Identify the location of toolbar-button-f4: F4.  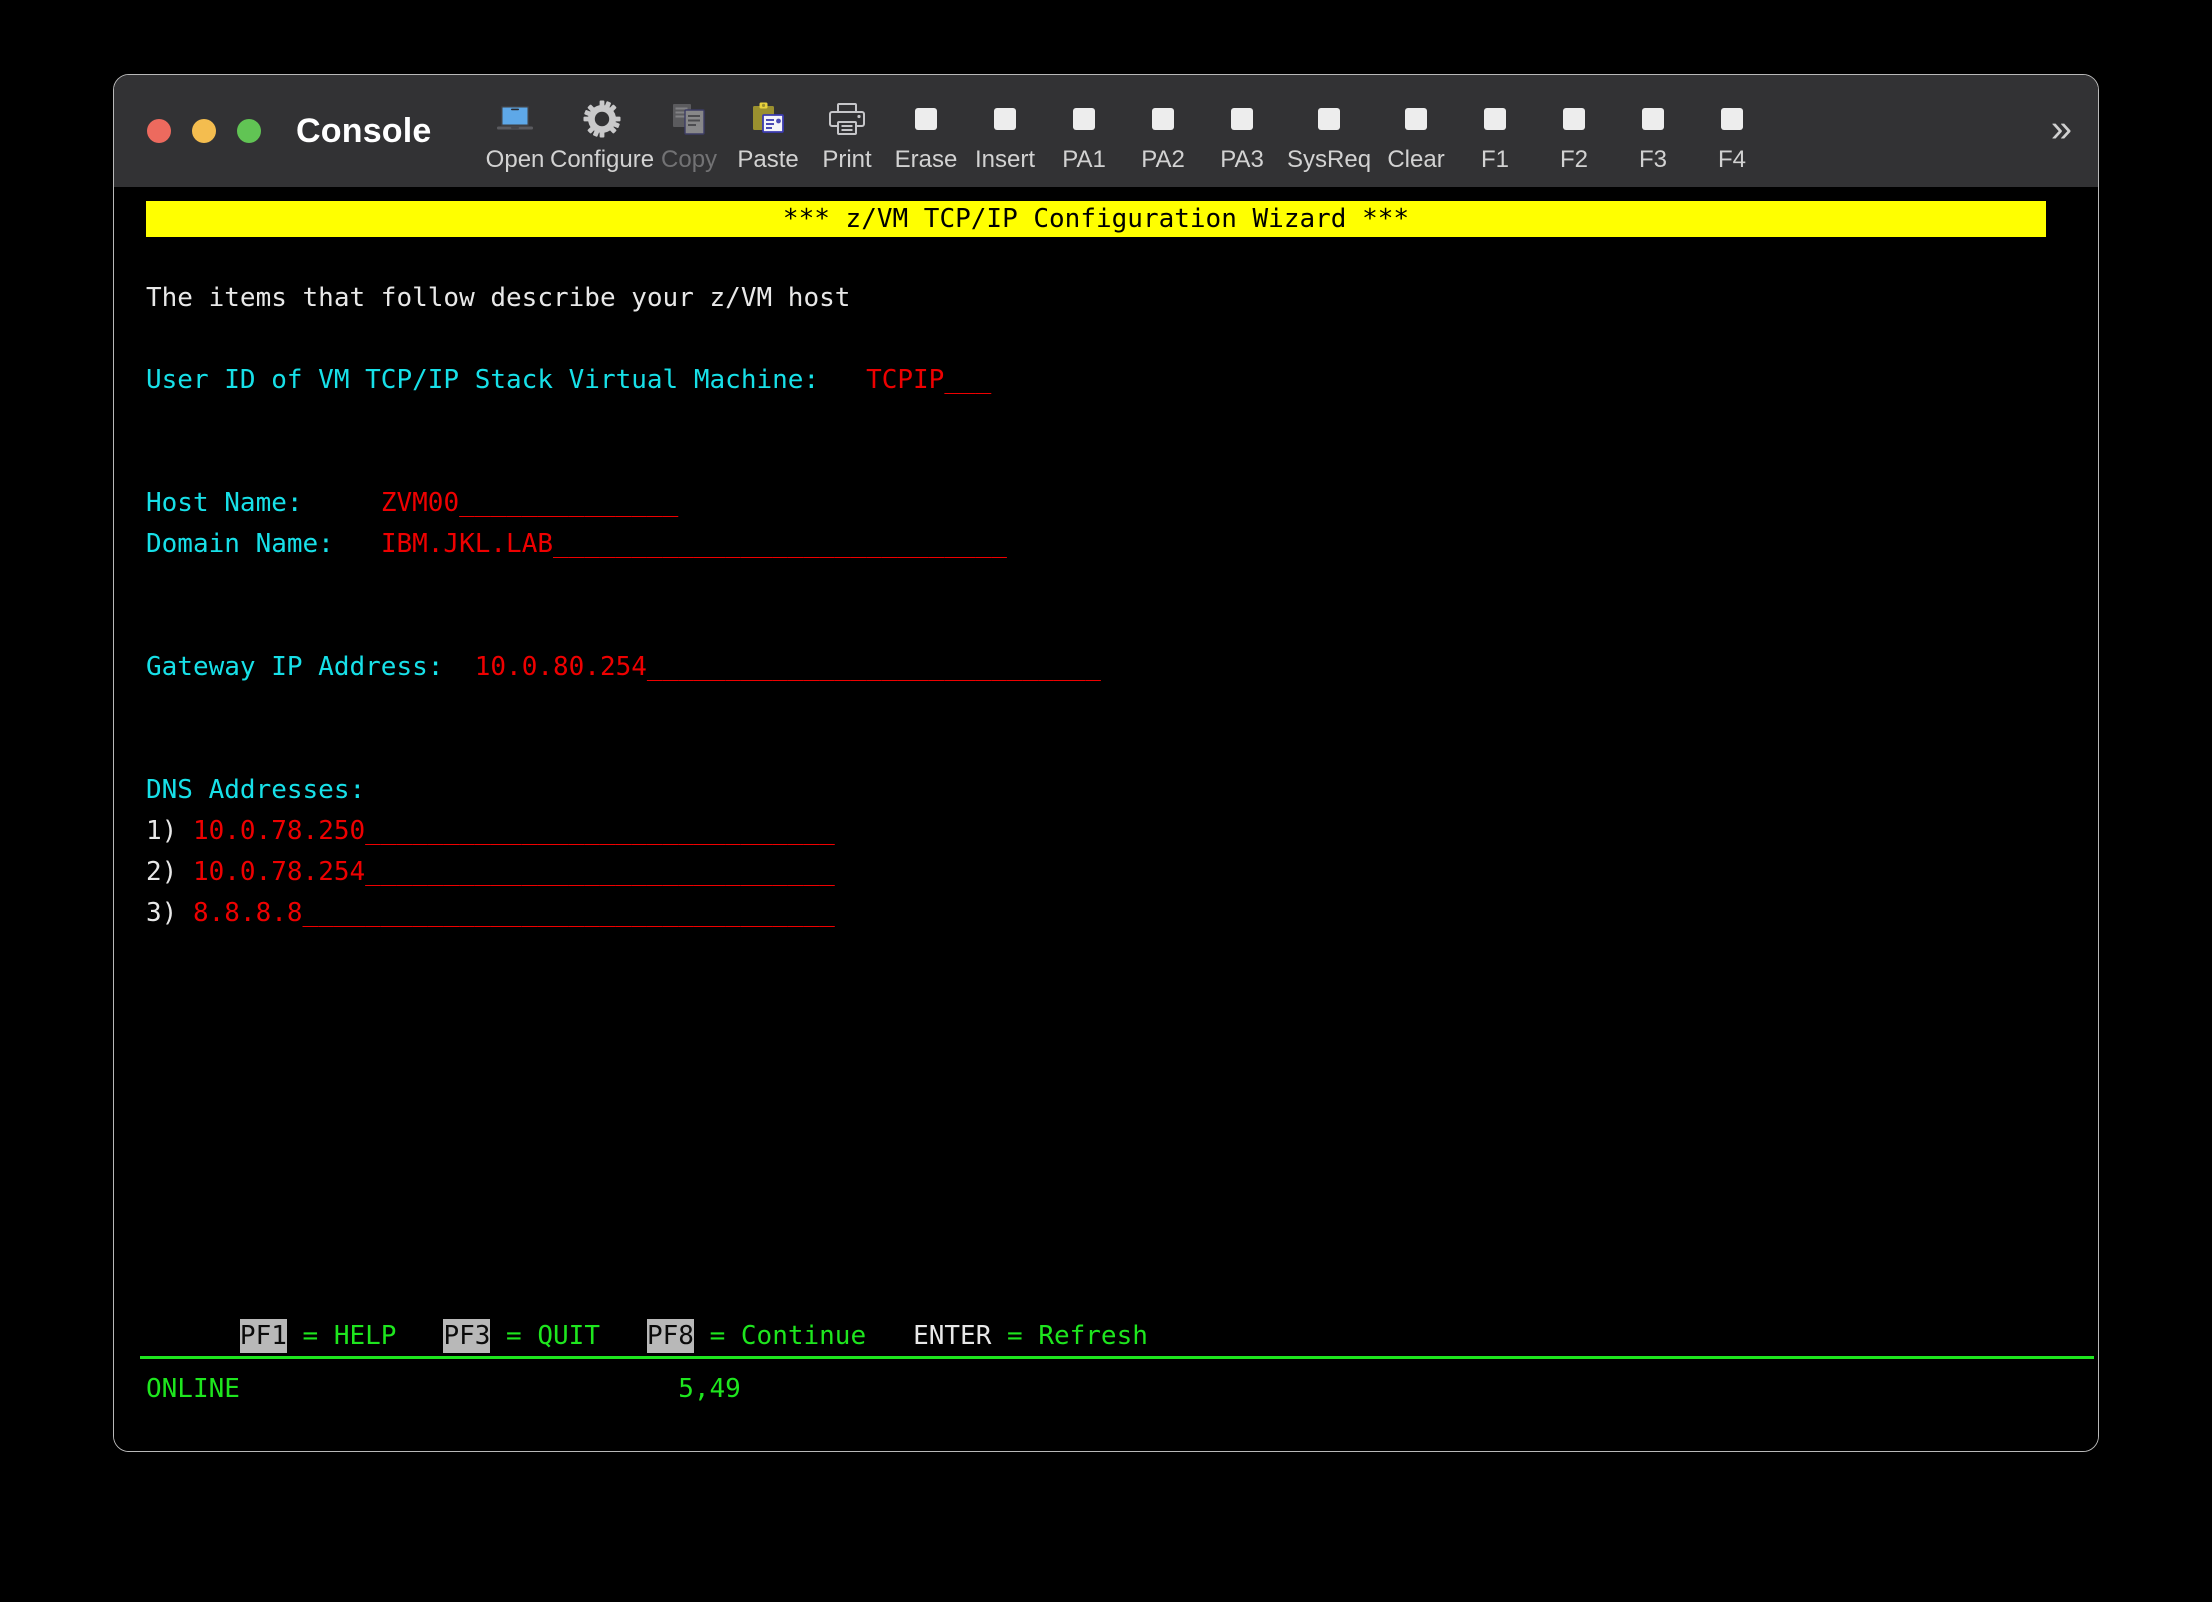
(1732, 133).